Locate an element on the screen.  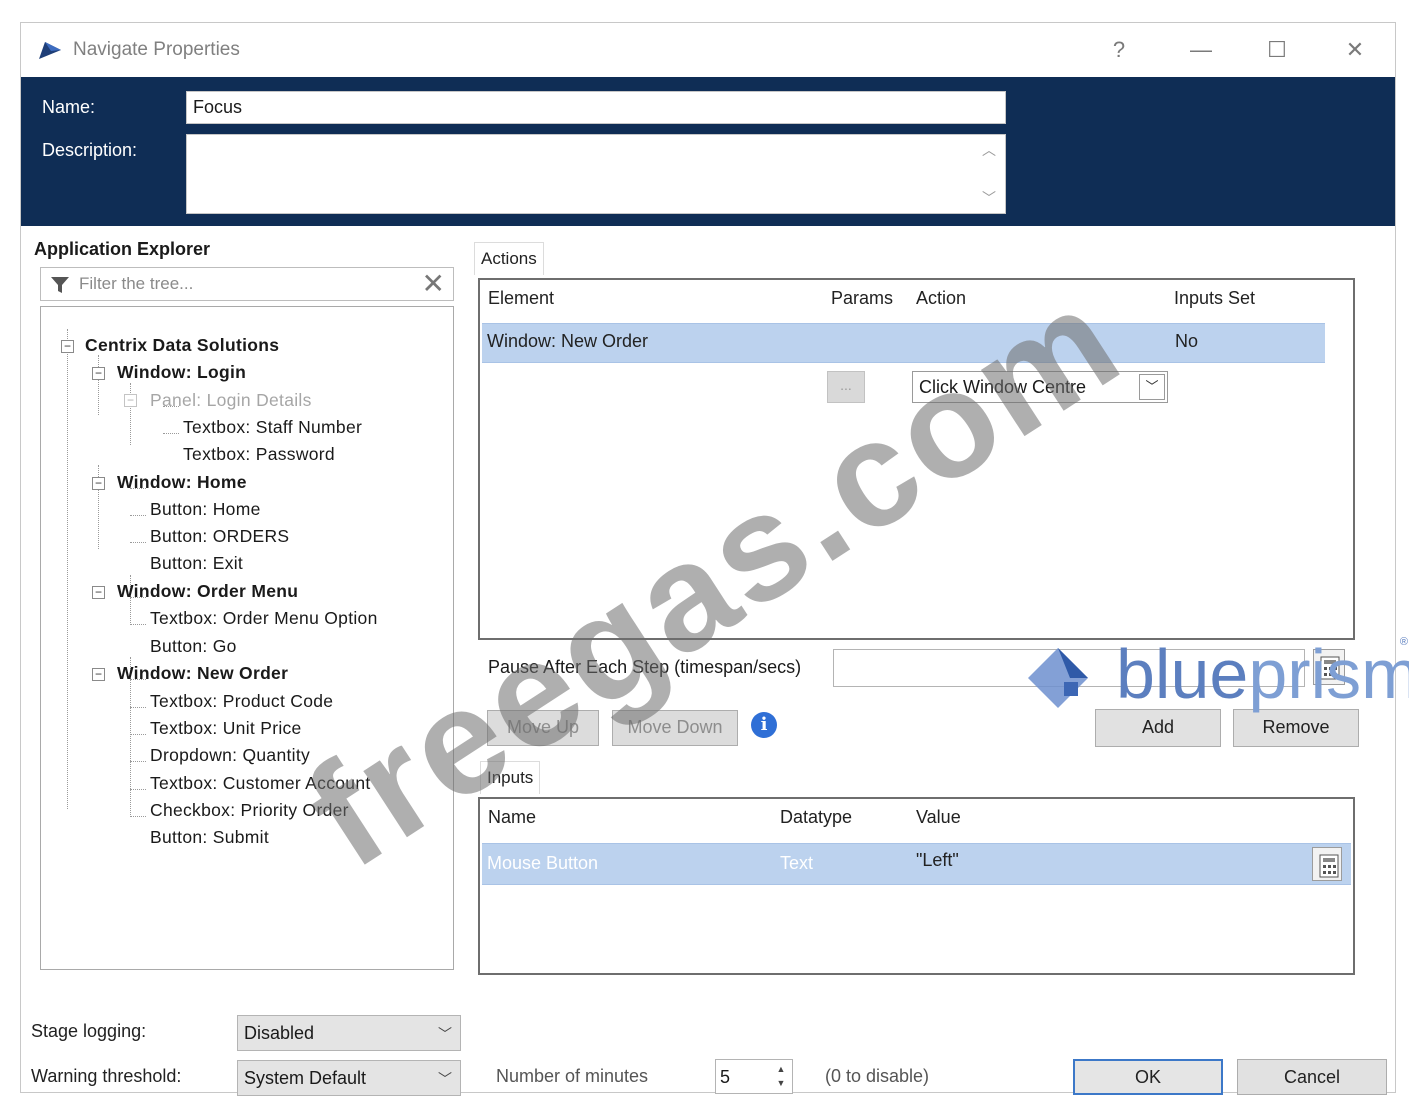
table-row: Mouse Button Text "Left" is located at coordinates (916, 864).